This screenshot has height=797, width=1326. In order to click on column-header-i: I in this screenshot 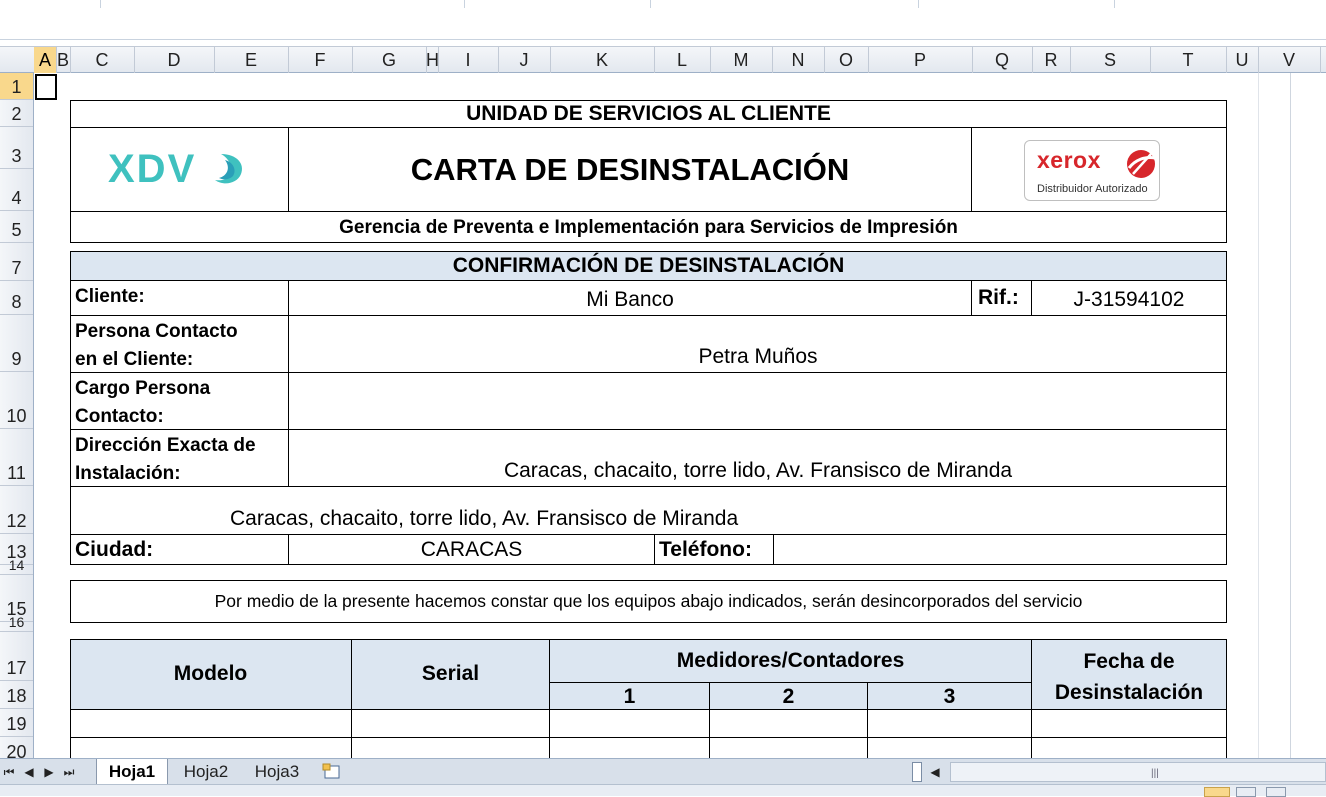, I will do `click(468, 60)`.